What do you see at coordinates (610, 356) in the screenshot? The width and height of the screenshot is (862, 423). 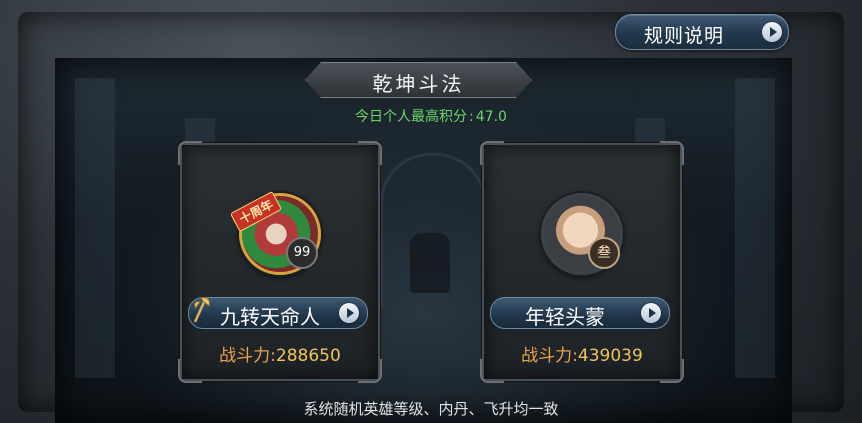 I see `power-value: 439039` at bounding box center [610, 356].